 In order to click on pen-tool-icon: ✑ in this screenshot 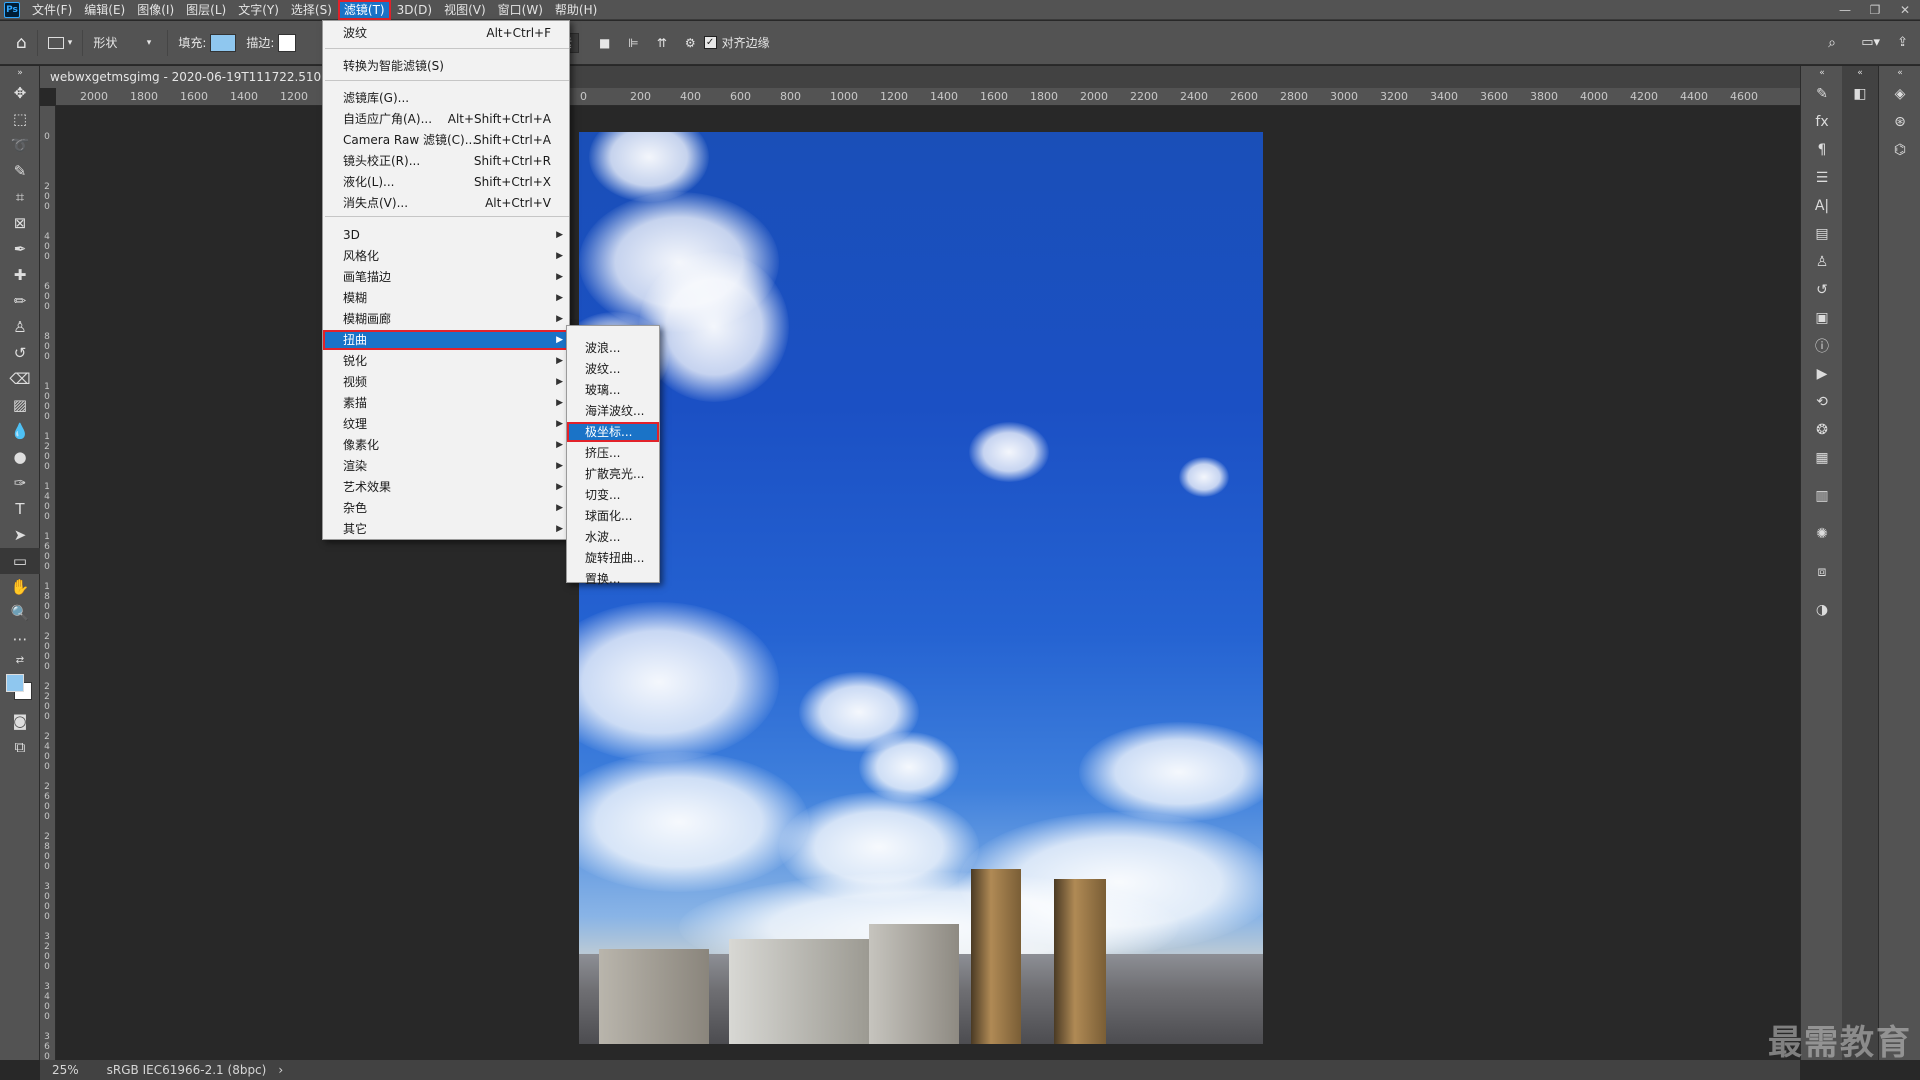, I will do `click(20, 483)`.